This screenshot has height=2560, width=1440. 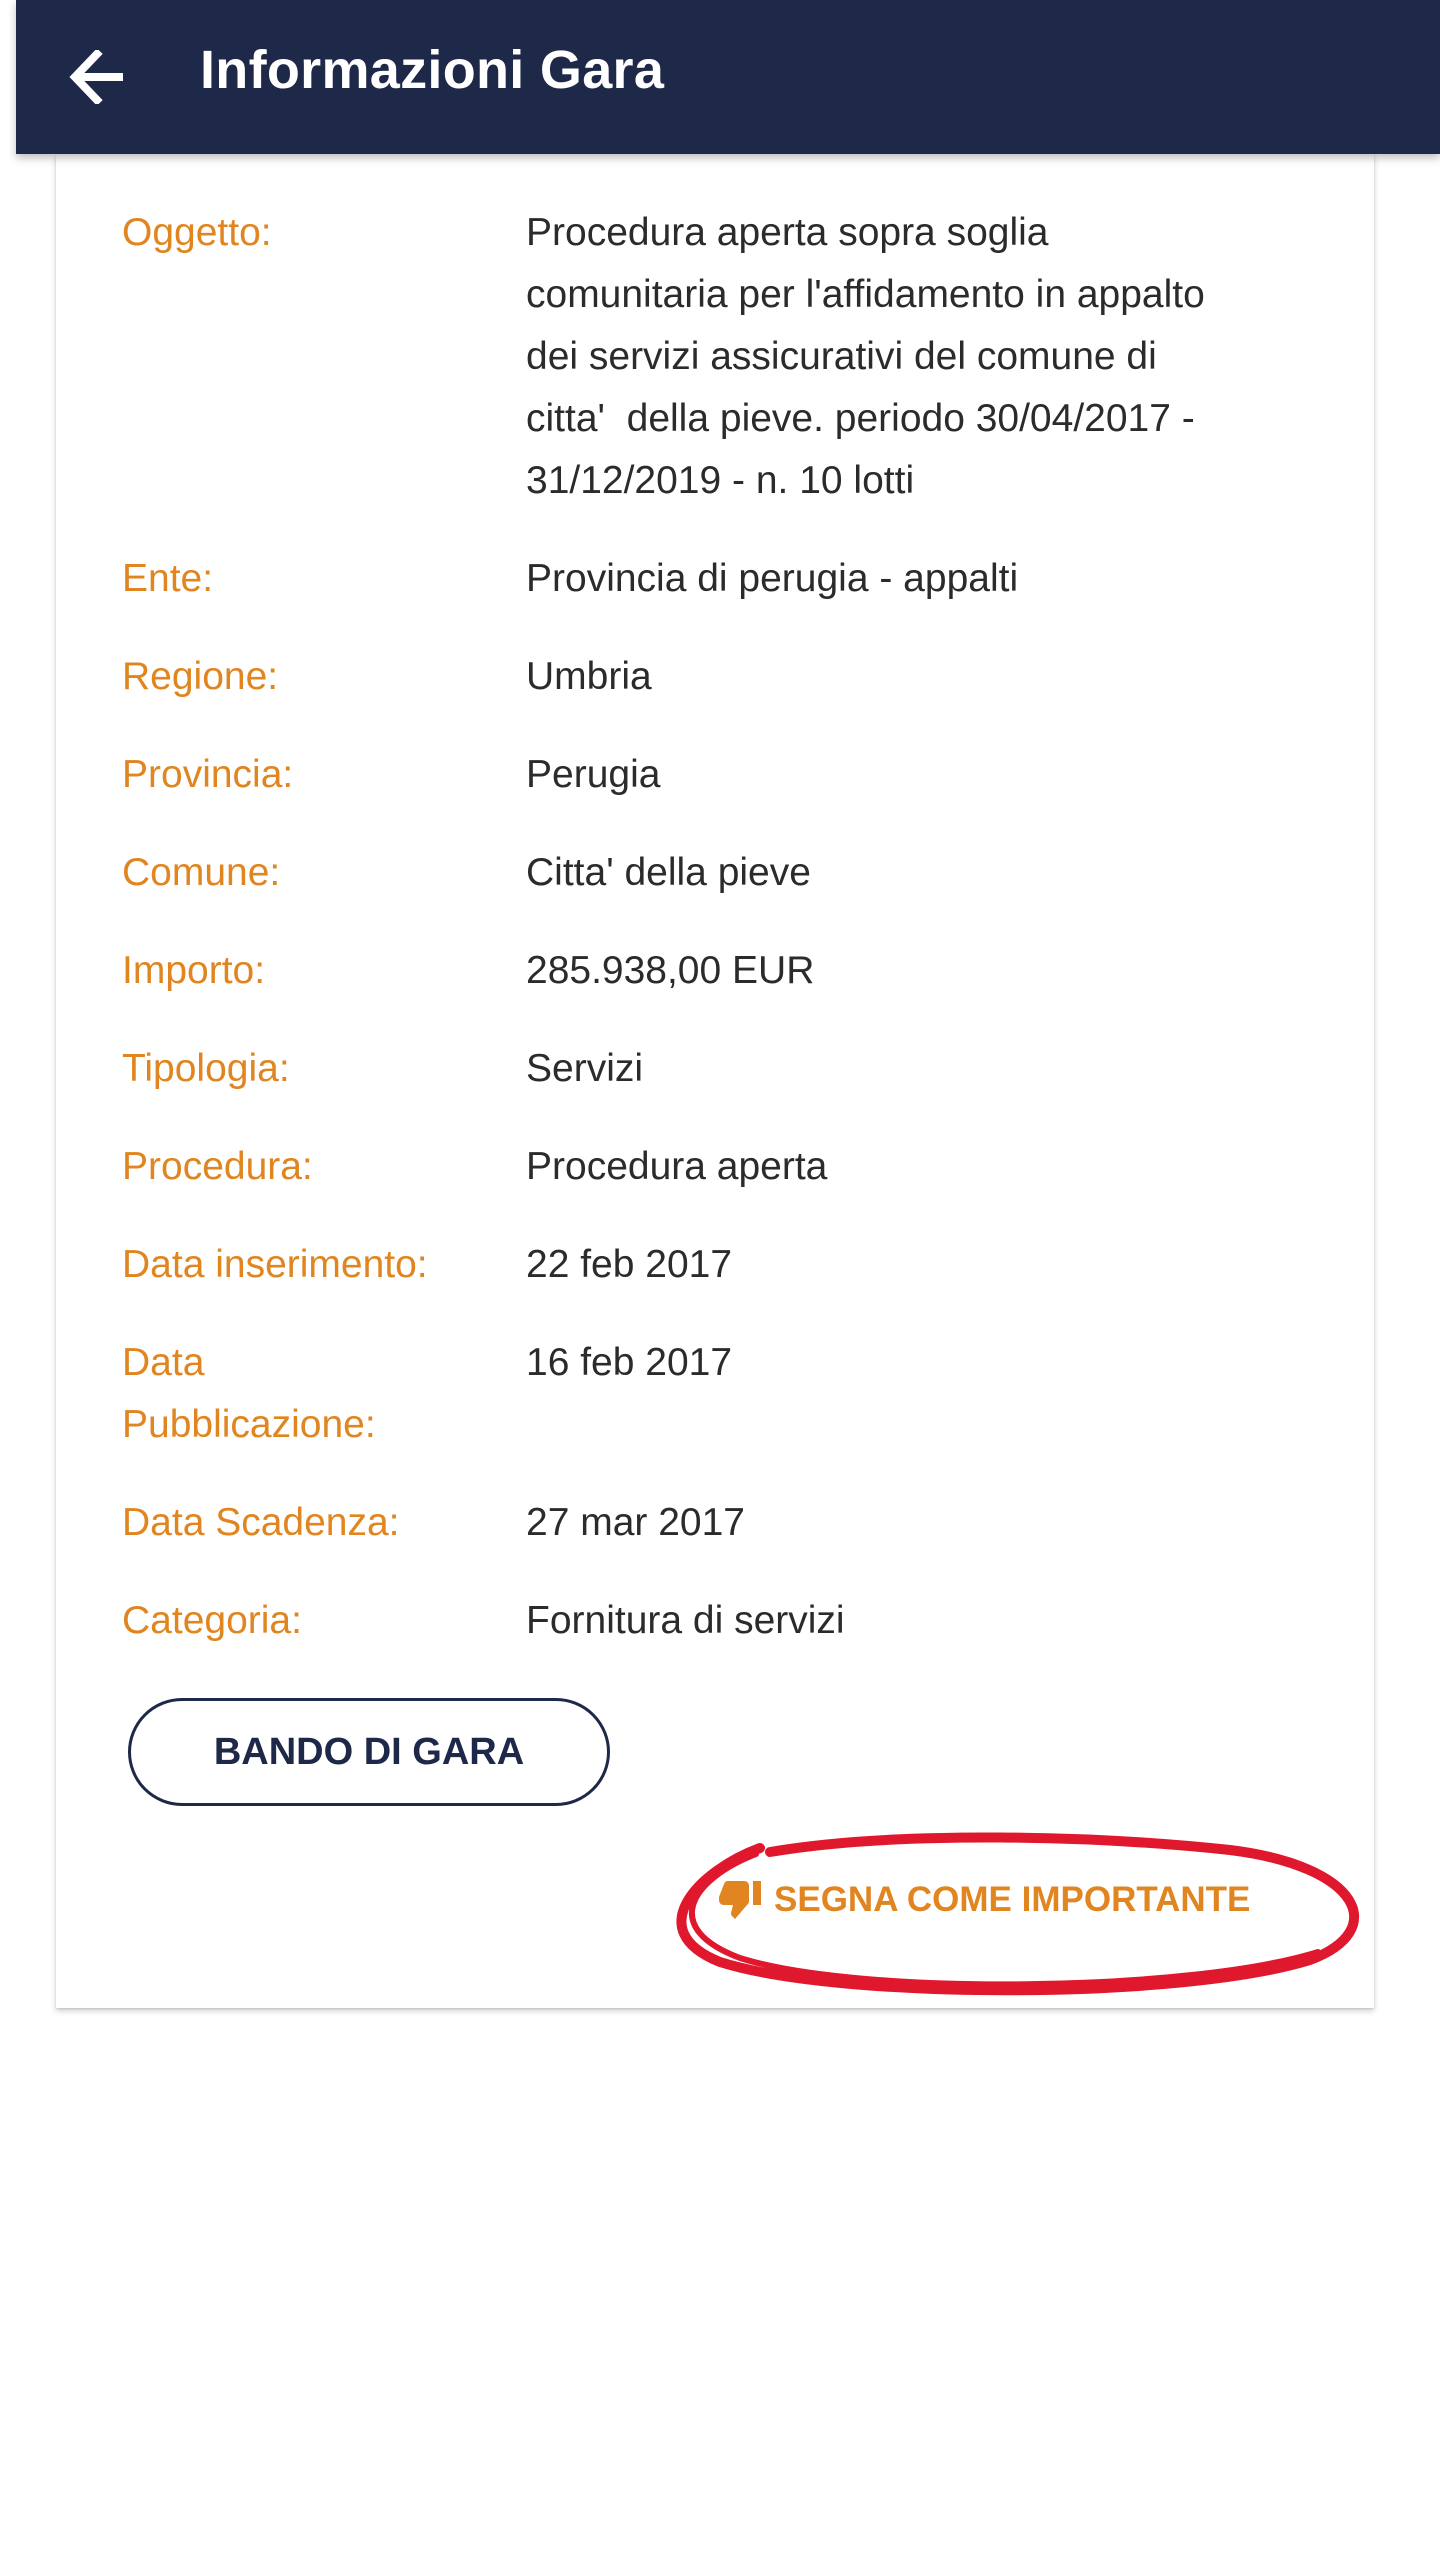 I want to click on data-inserimento-label: Data inserimento:, so click(x=275, y=1264).